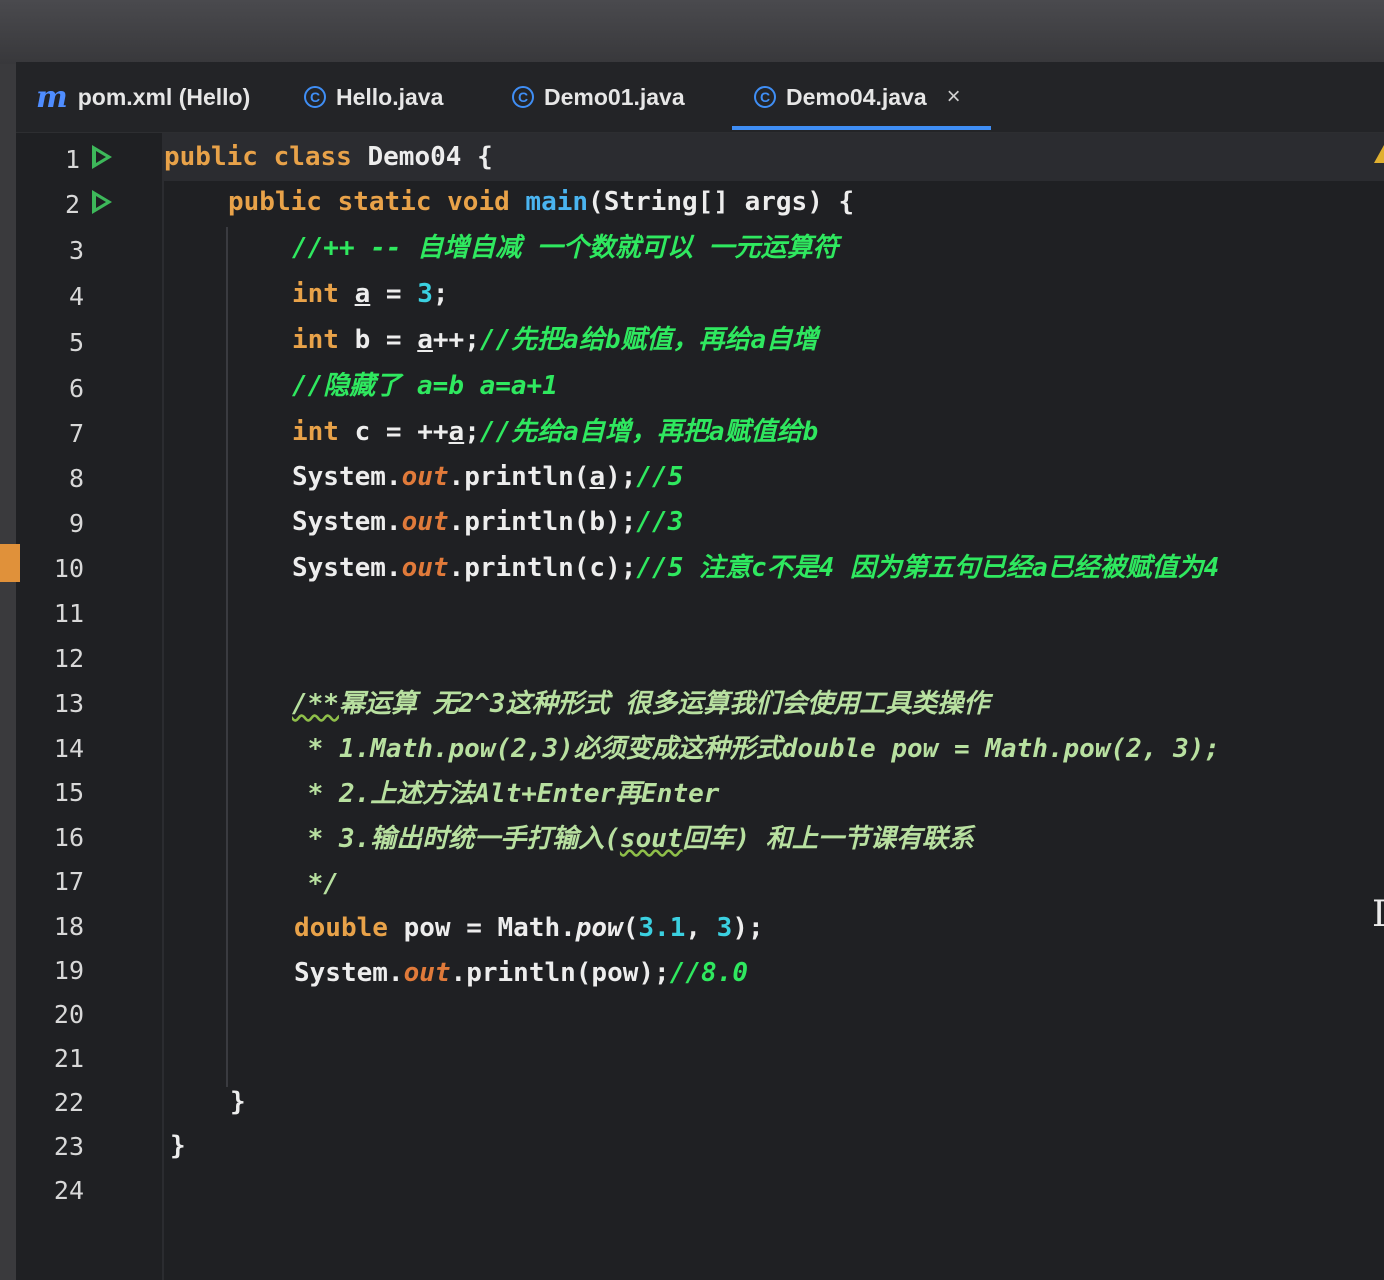 This screenshot has width=1384, height=1280. I want to click on gutter-separator, so click(163, 706).